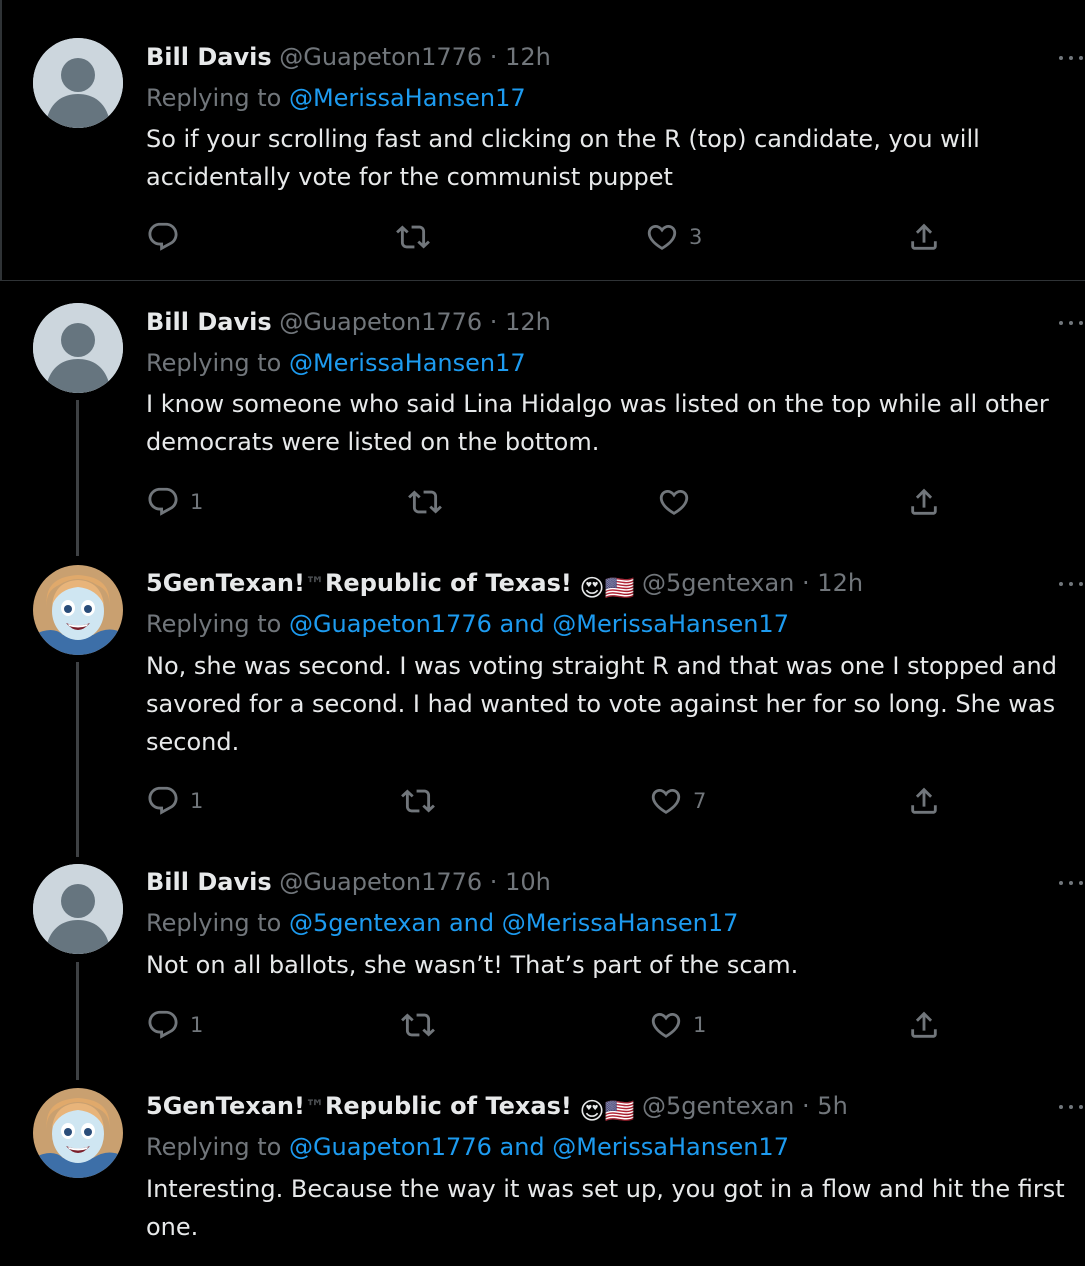  What do you see at coordinates (673, 237) in the screenshot?
I see `like-button: 3` at bounding box center [673, 237].